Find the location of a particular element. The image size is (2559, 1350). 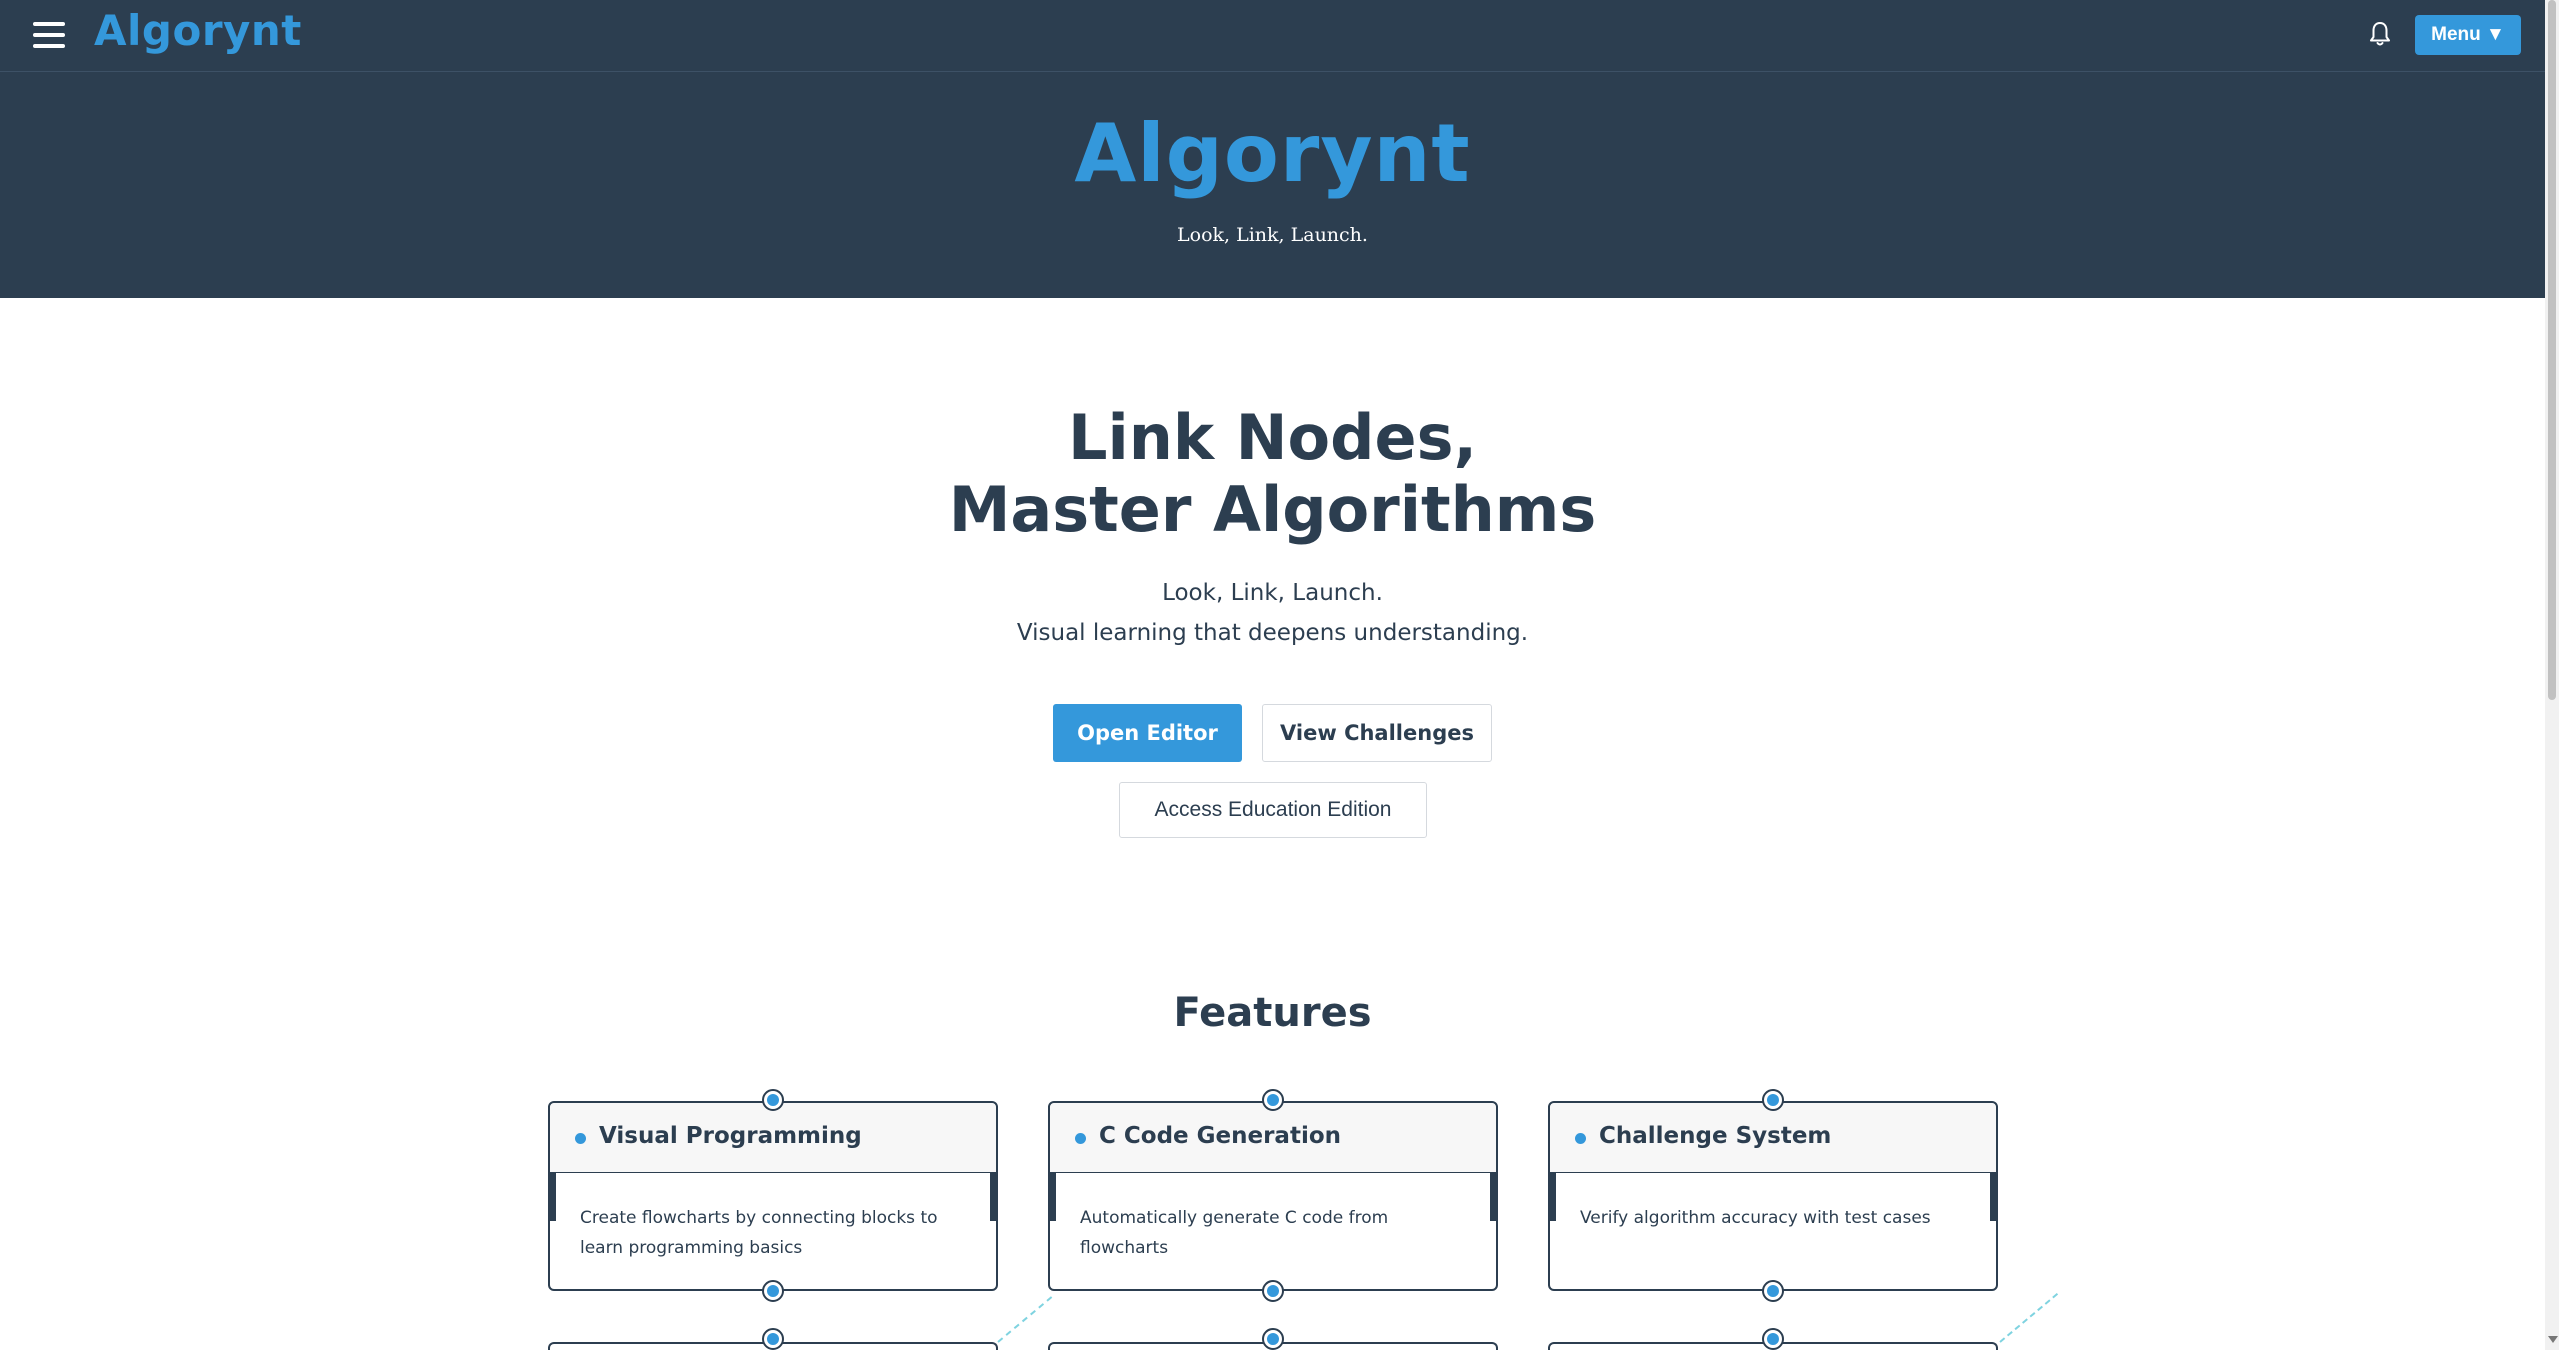

card-header: C Code Generation is located at coordinates (1273, 1138).